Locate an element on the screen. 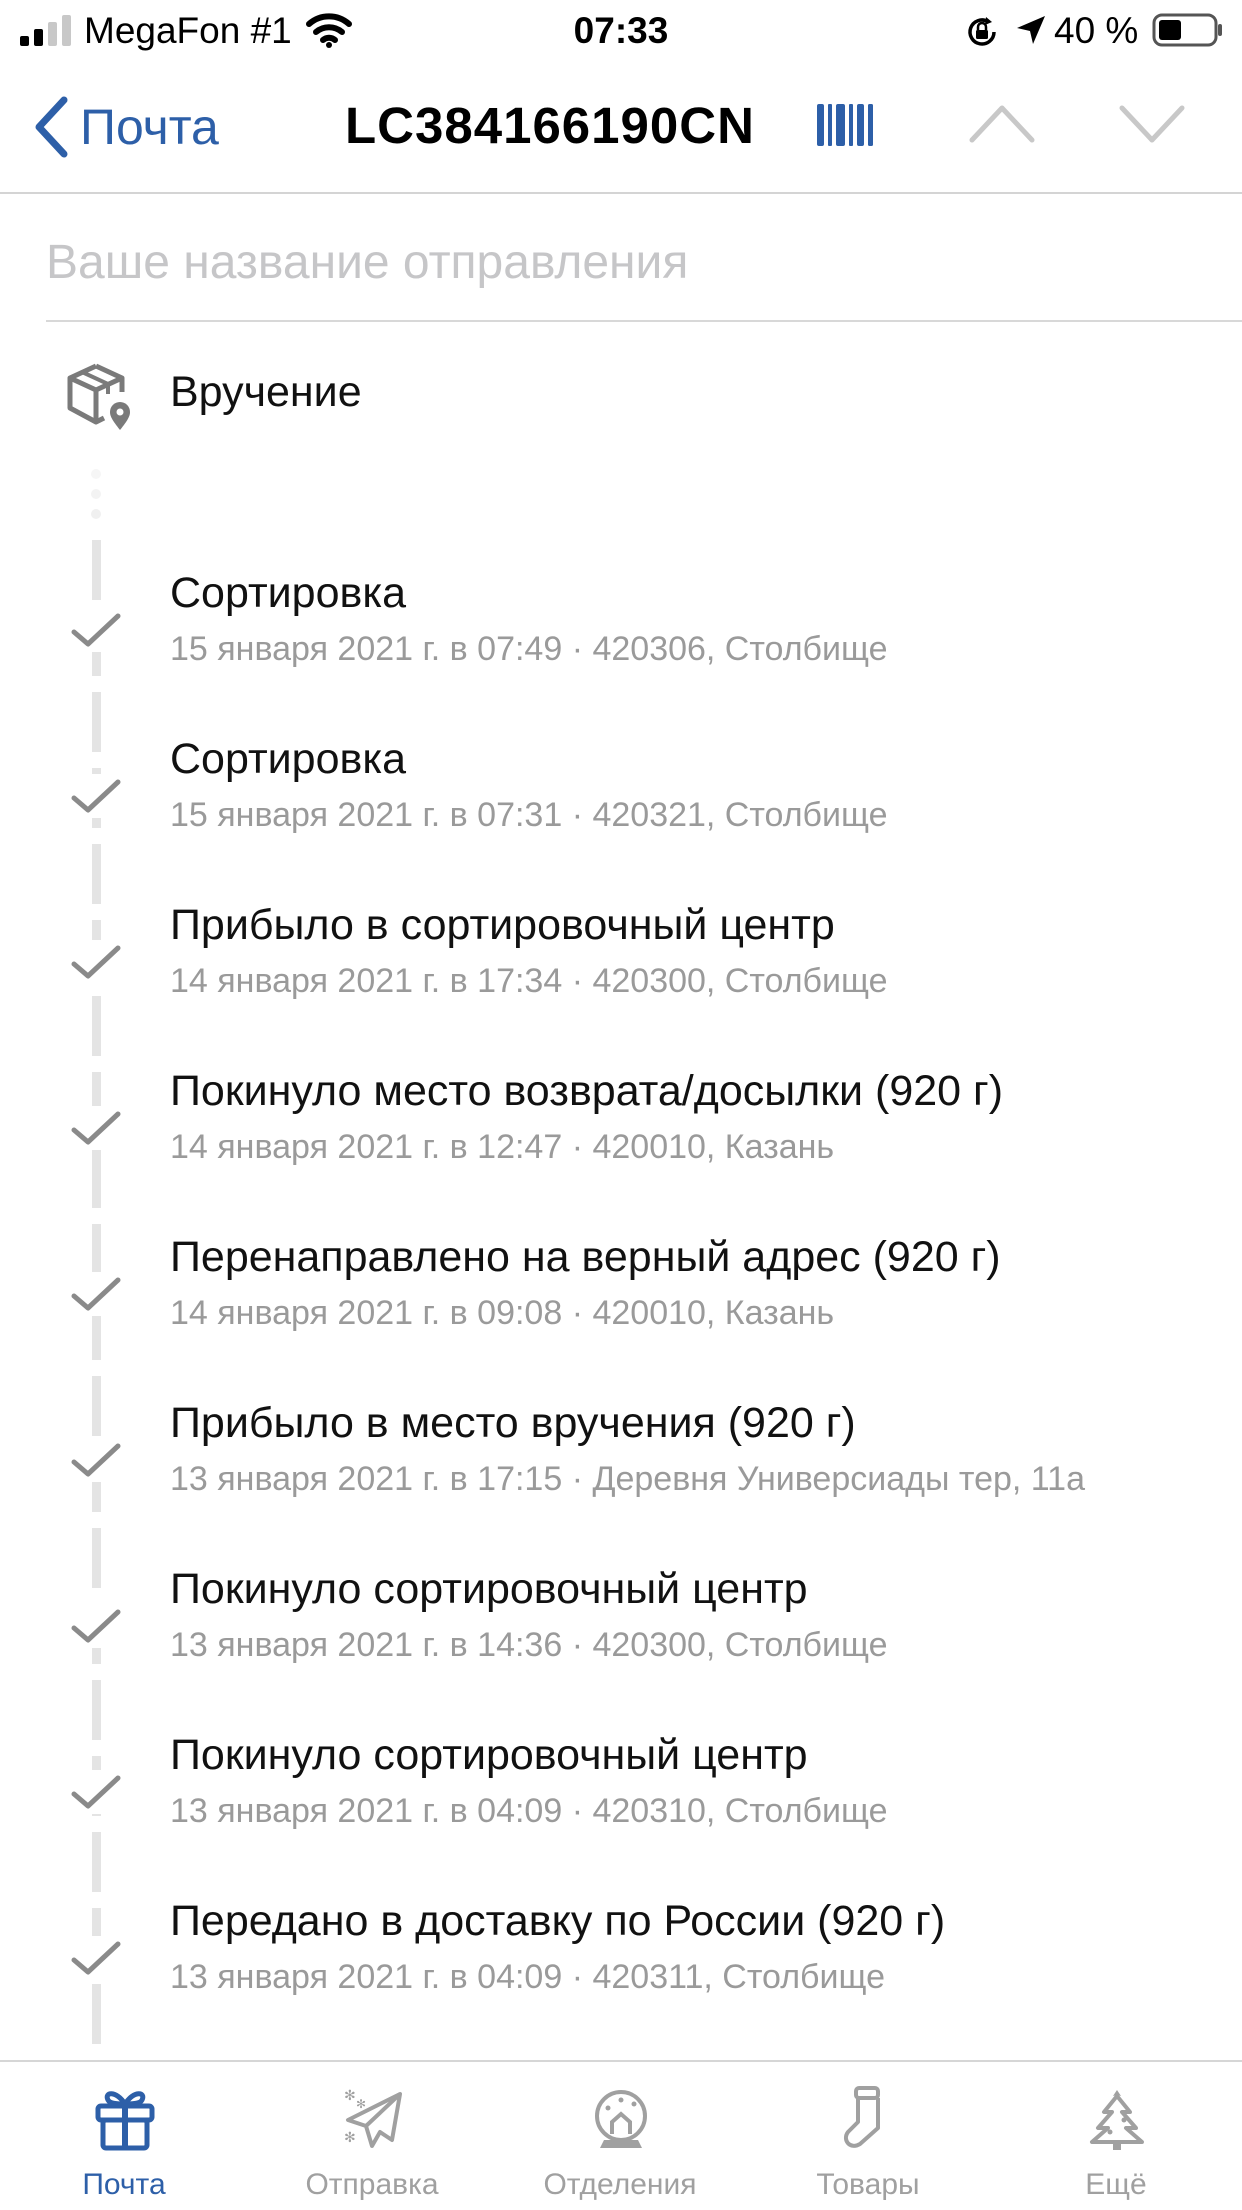  parcel-location-icon is located at coordinates (98, 396).